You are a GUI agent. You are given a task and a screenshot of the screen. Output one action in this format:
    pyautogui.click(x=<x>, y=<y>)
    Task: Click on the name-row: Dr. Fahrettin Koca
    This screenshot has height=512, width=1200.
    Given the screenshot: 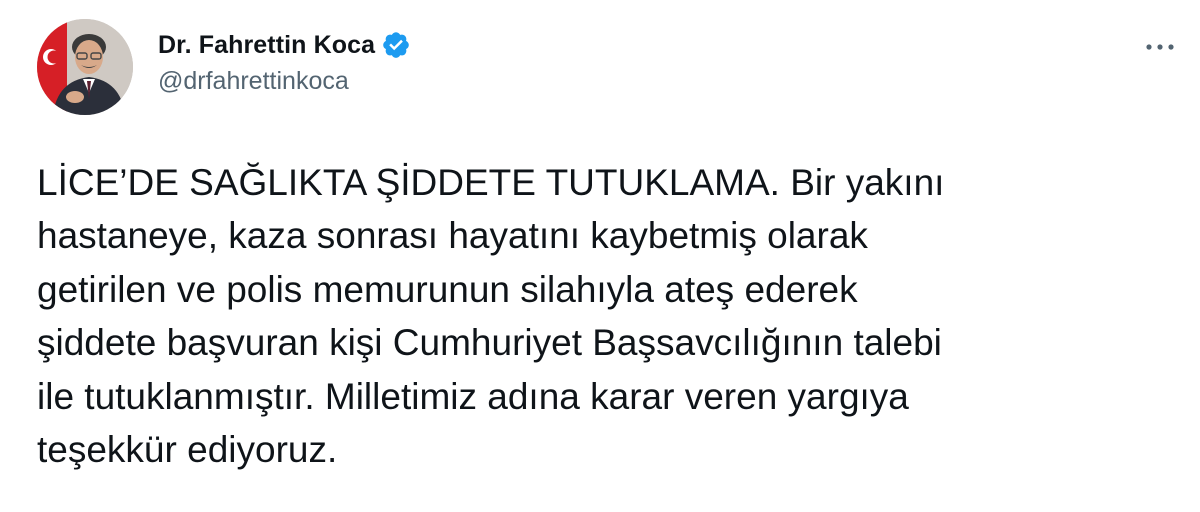 What is the action you would take?
    pyautogui.click(x=284, y=45)
    